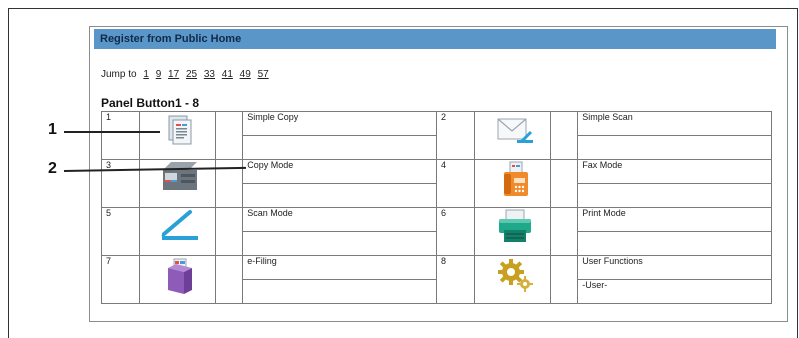 Image resolution: width=799 pixels, height=338 pixels. Describe the element at coordinates (112, 132) in the screenshot. I see `callout-1-line` at that location.